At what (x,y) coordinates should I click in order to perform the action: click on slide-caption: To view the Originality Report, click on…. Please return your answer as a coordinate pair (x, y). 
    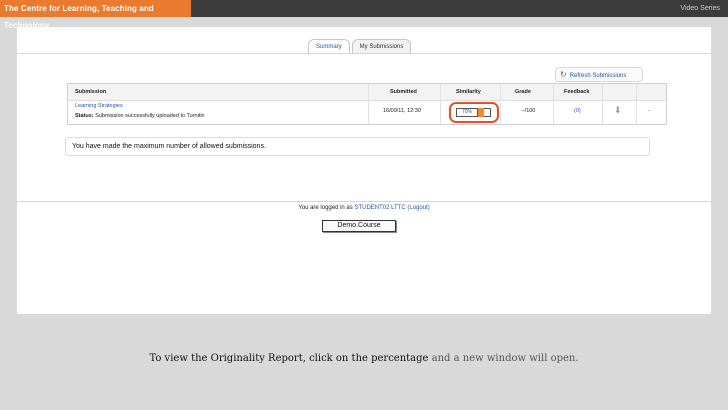
    Looking at the image, I should click on (364, 358).